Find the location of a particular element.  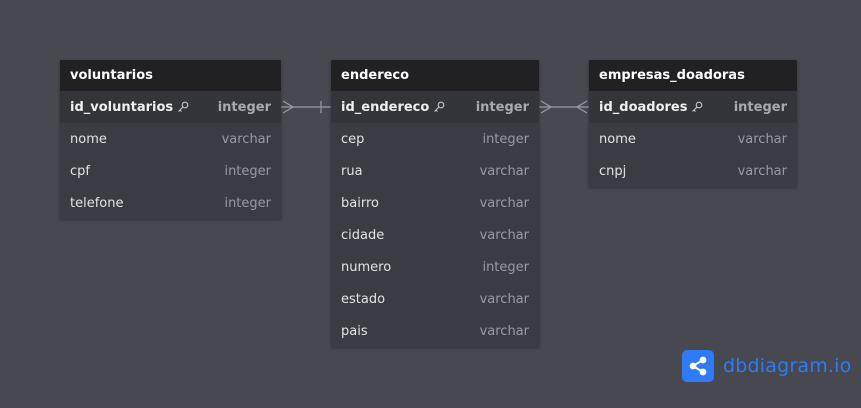

field-name: cpf is located at coordinates (80, 171).